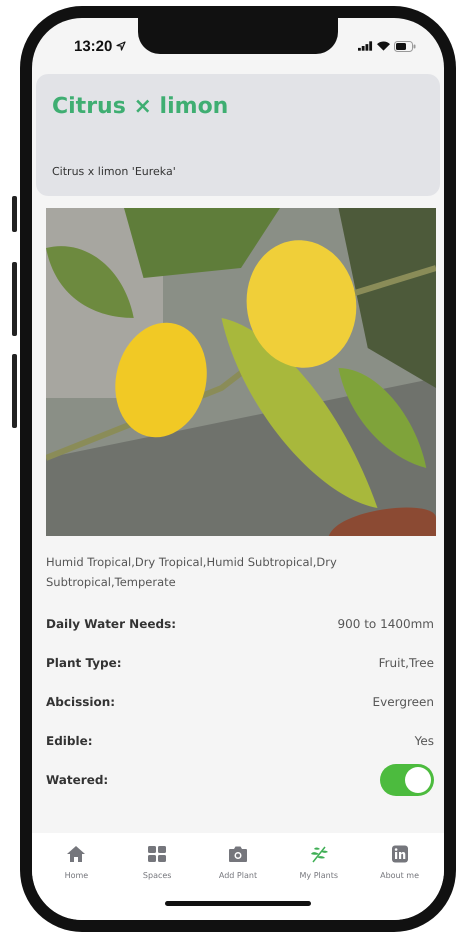 This screenshot has height=939, width=462. I want to click on plant-cultivar: Citrus x limon 'Eureka', so click(114, 171).